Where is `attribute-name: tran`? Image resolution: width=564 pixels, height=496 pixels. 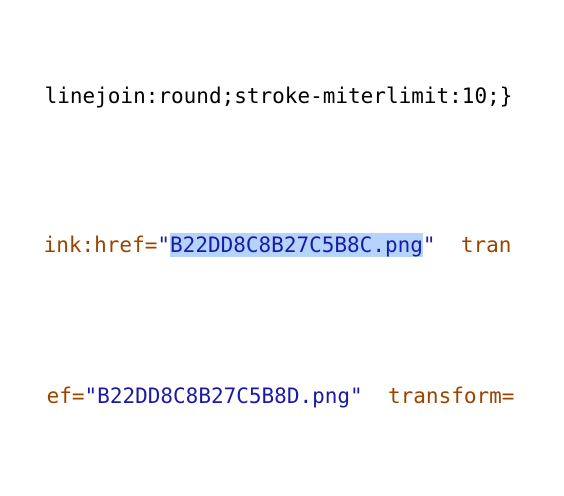 attribute-name: tran is located at coordinates (486, 245).